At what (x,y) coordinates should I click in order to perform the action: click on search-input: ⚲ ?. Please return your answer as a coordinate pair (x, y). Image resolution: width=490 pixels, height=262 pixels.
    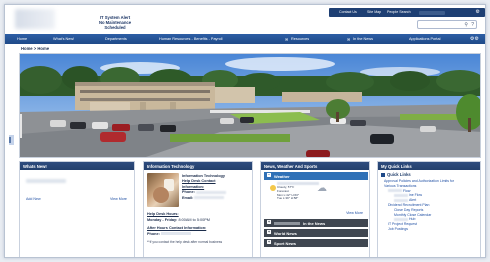
    Looking at the image, I should click on (447, 24).